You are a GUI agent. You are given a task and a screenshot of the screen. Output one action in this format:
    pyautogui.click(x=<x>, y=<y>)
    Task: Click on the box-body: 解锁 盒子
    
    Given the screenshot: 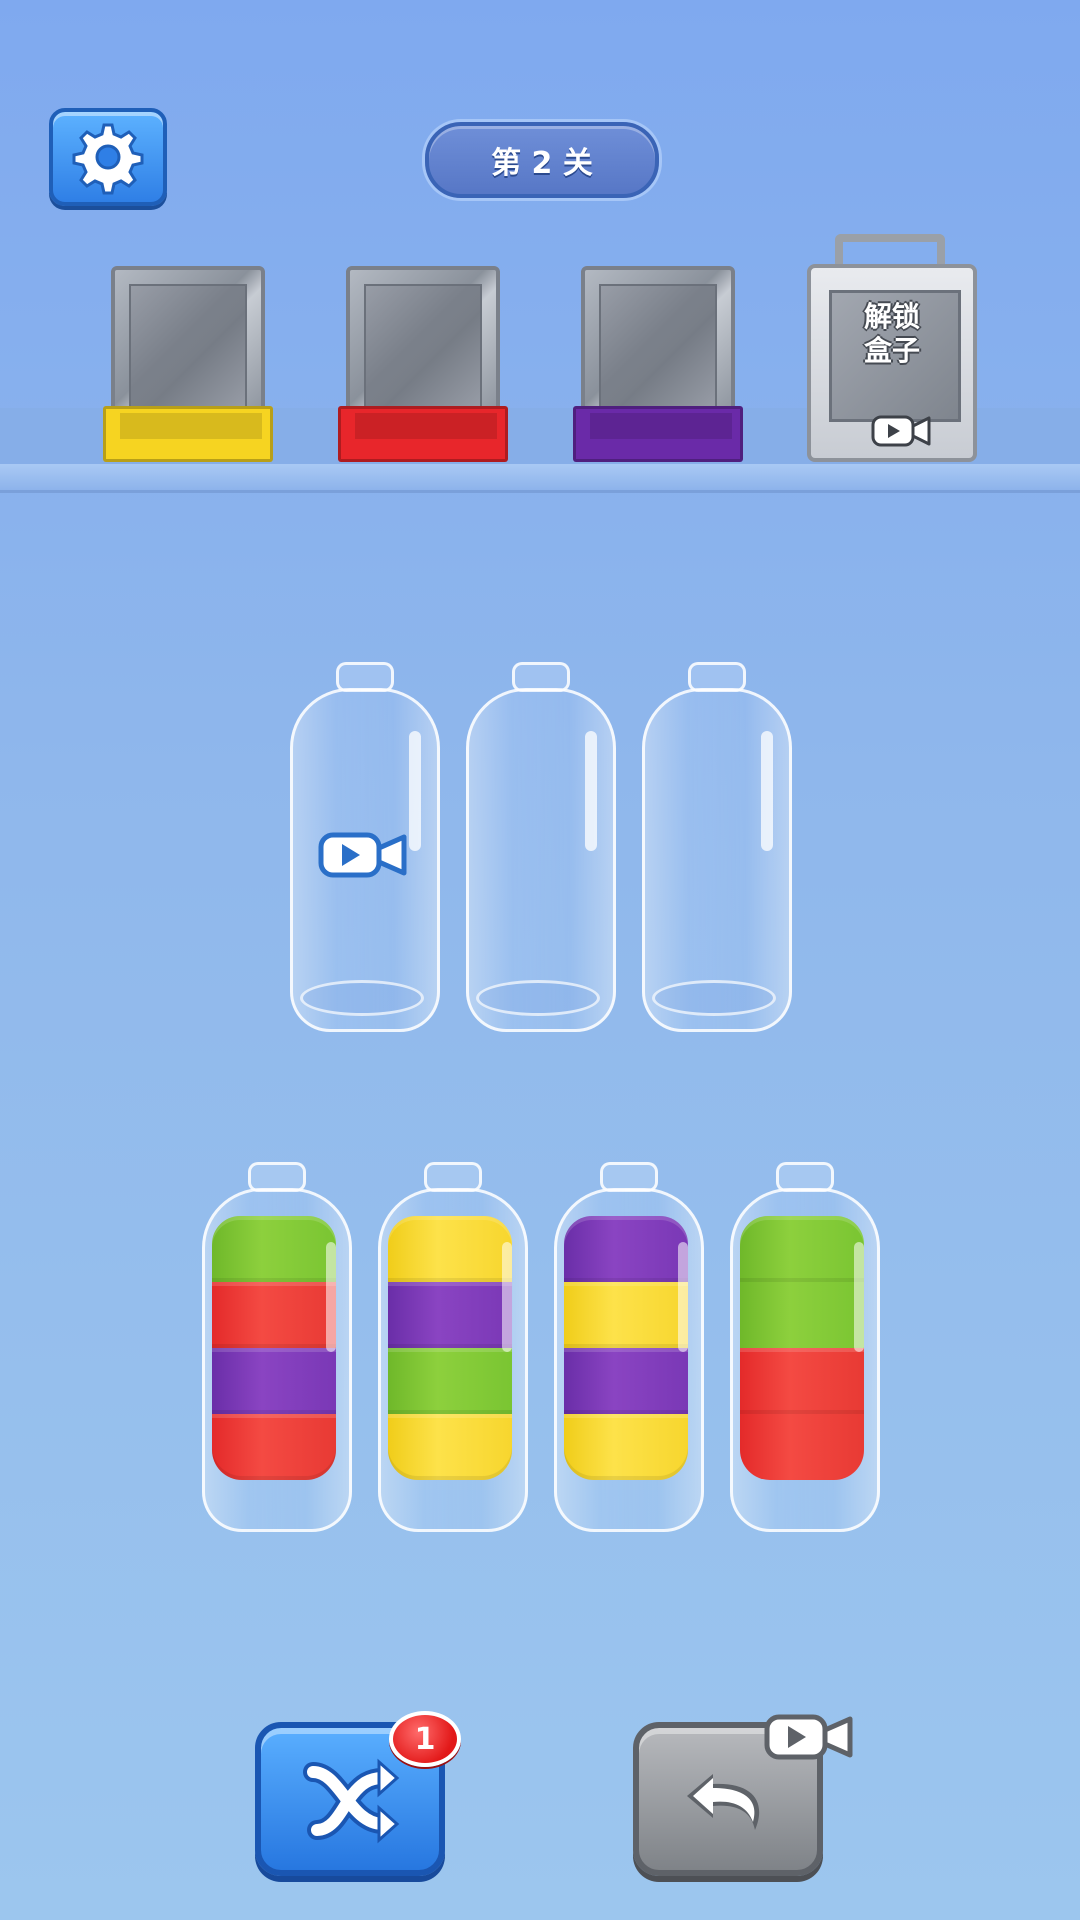 What is the action you would take?
    pyautogui.click(x=892, y=363)
    